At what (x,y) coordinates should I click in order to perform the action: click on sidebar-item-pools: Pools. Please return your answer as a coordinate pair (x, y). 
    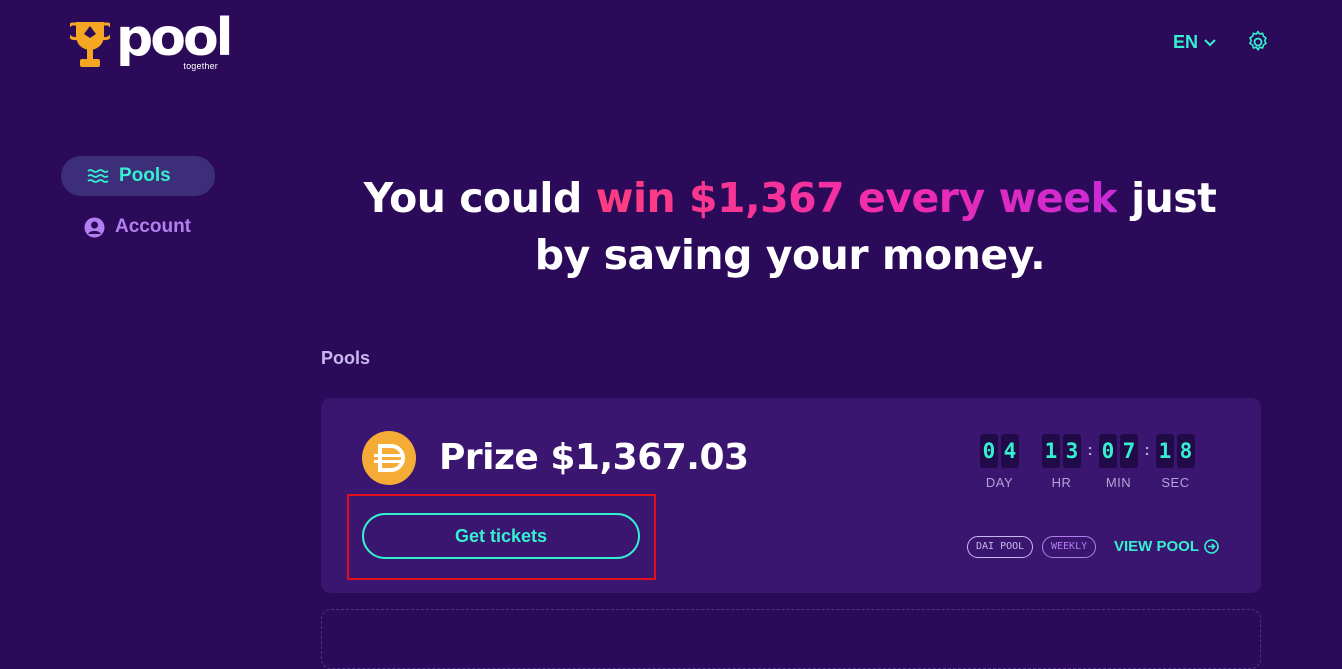
    Looking at the image, I should click on (138, 176).